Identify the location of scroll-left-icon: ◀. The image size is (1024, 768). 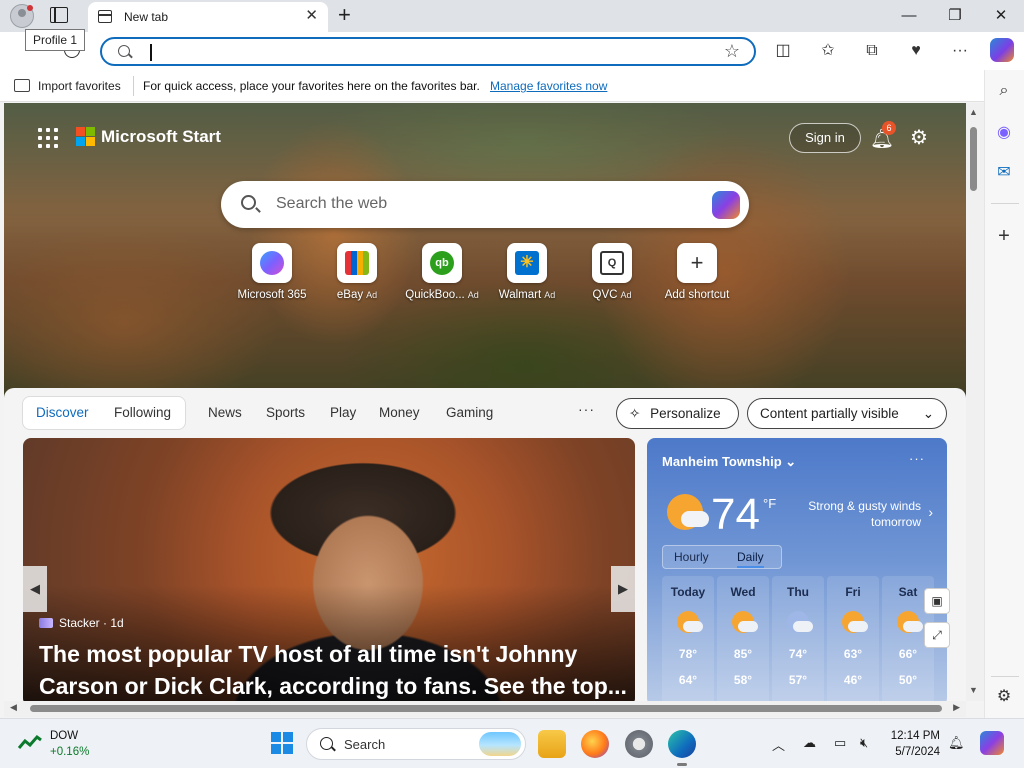
(13, 707).